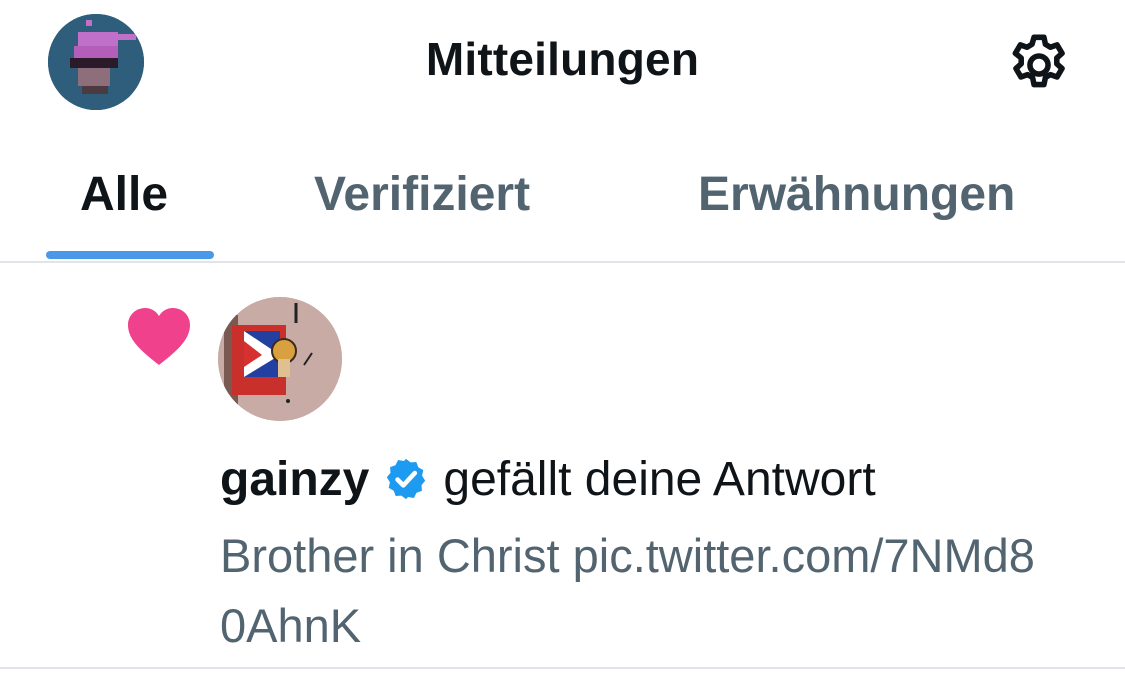  What do you see at coordinates (294, 479) in the screenshot?
I see `username: gainzy` at bounding box center [294, 479].